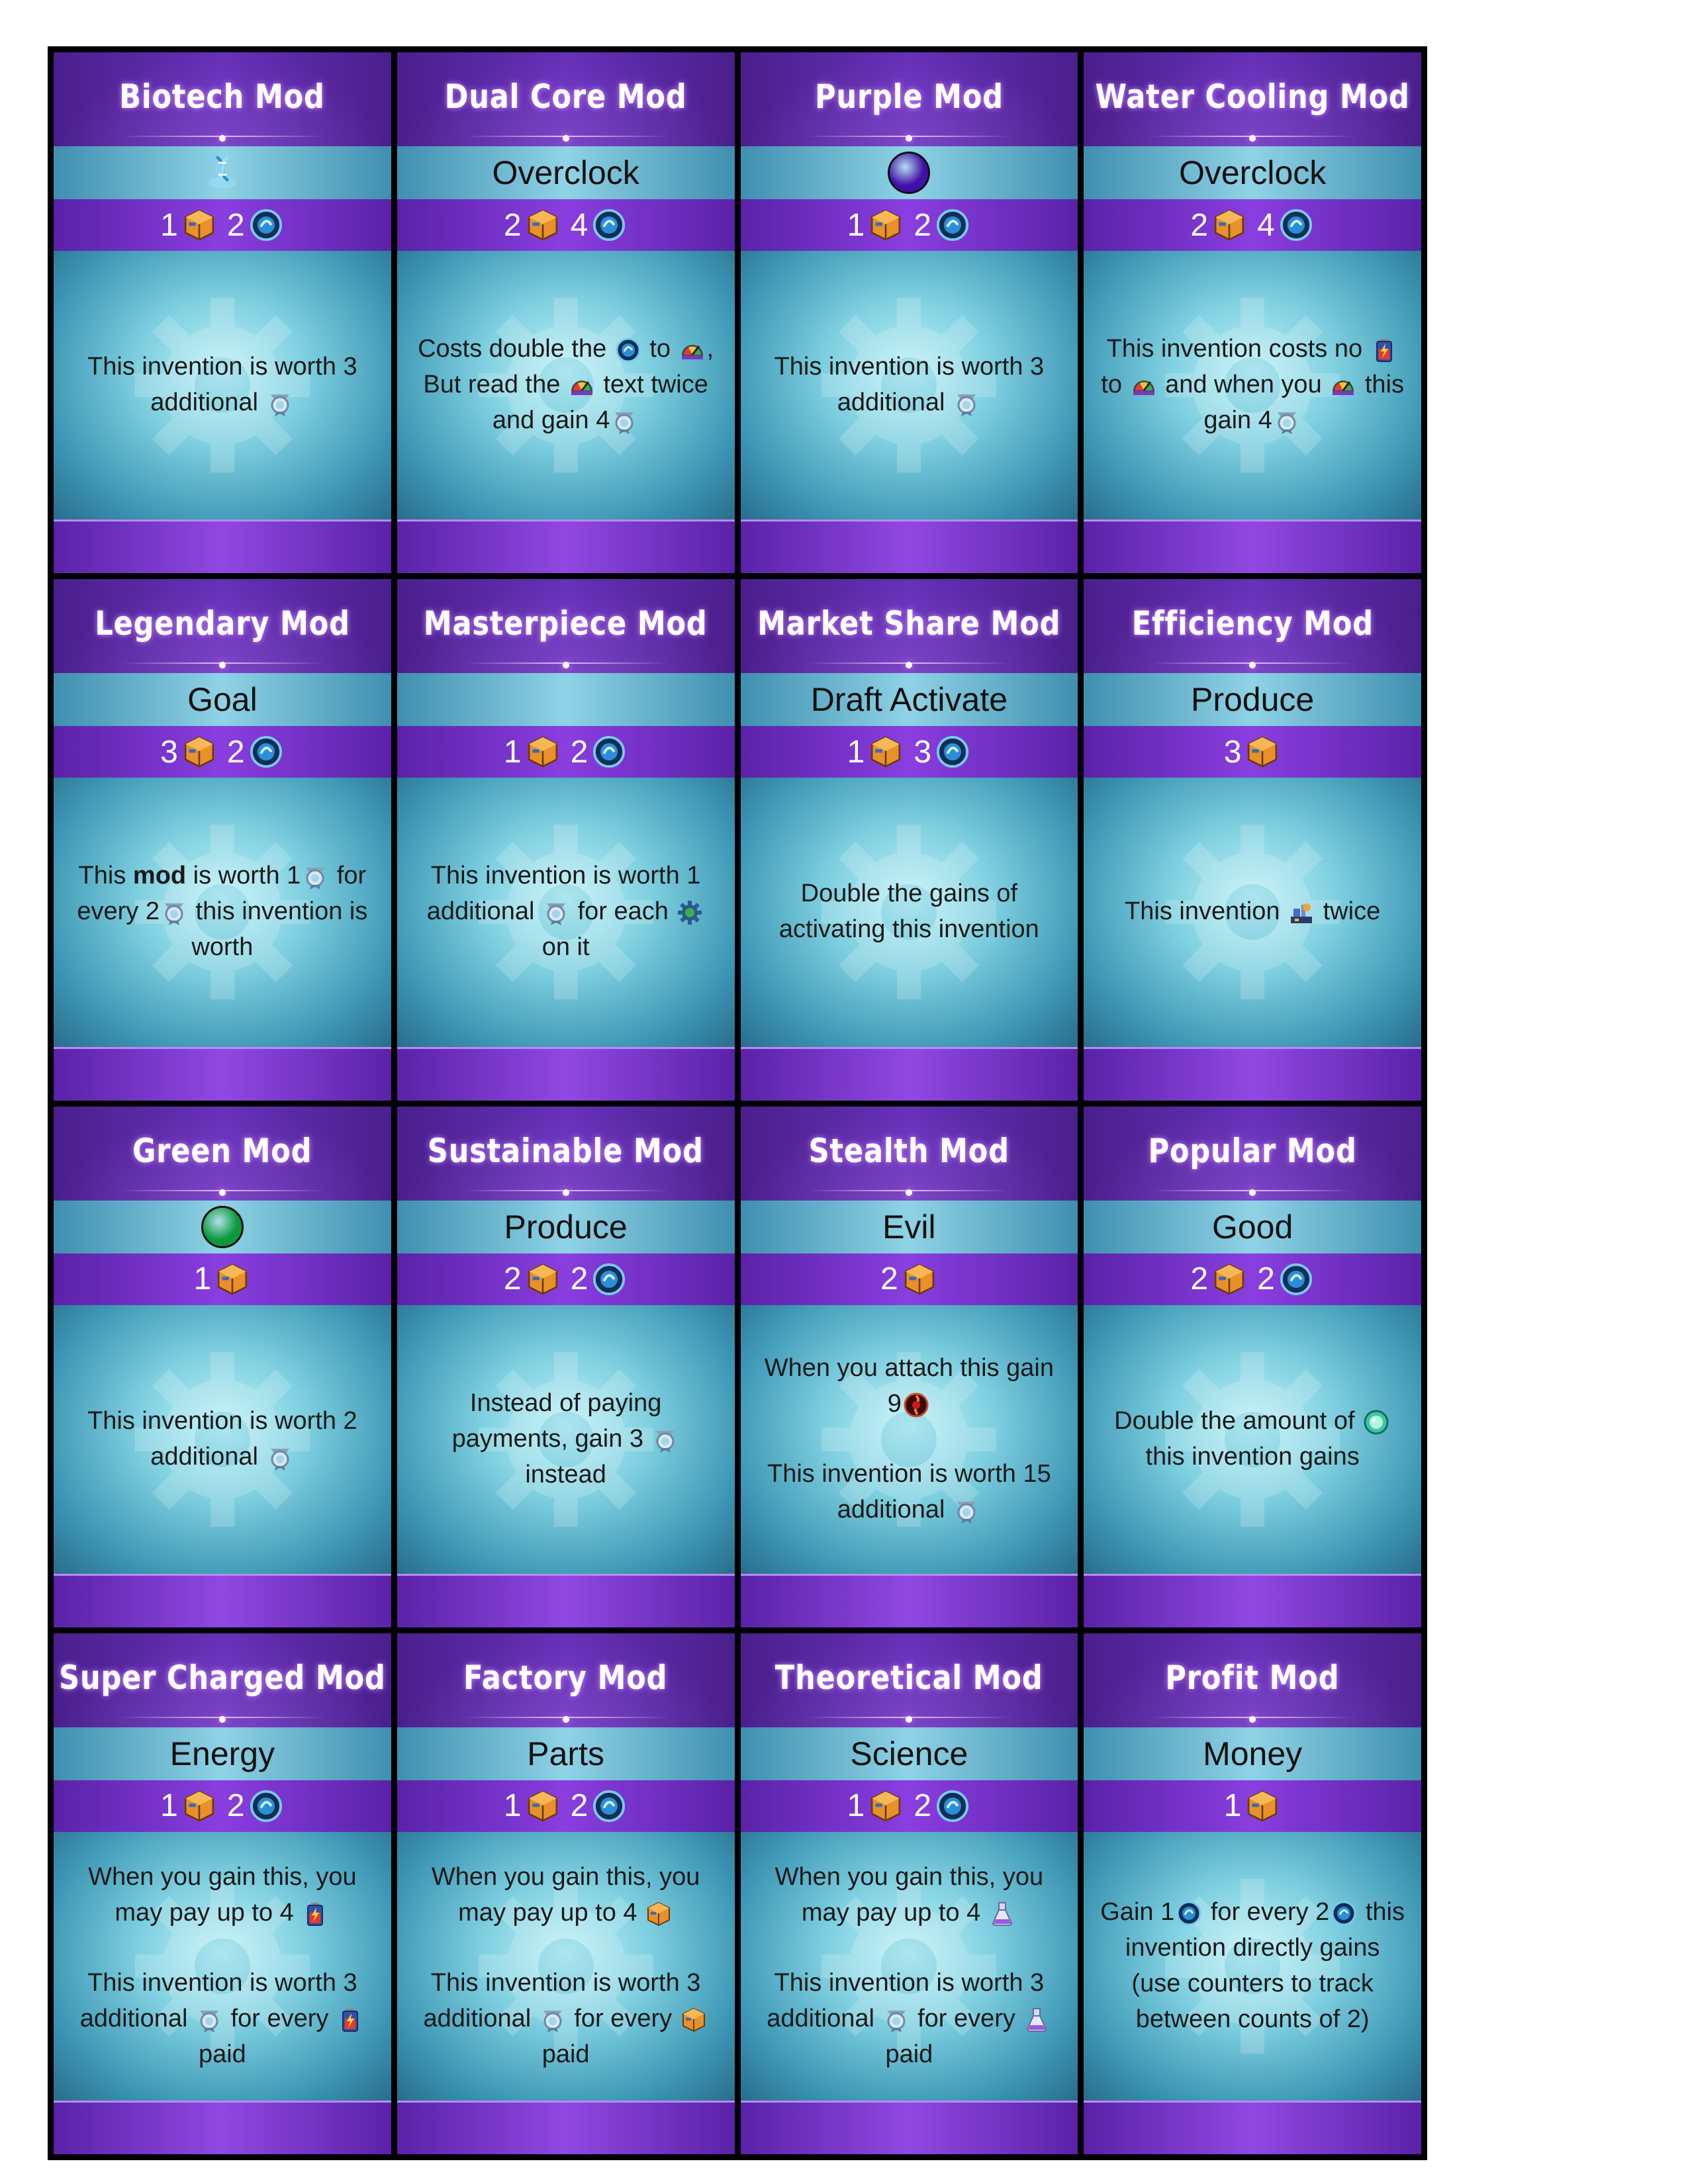  I want to click on card-type-label: Goal, so click(222, 700).